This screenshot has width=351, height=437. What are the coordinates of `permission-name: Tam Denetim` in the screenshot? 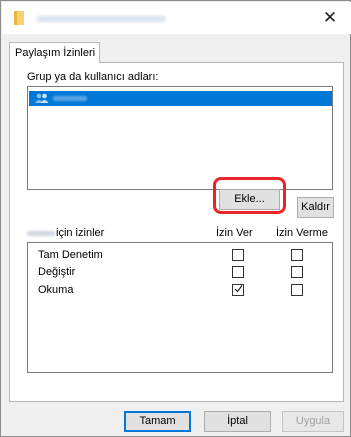 It's located at (70, 255).